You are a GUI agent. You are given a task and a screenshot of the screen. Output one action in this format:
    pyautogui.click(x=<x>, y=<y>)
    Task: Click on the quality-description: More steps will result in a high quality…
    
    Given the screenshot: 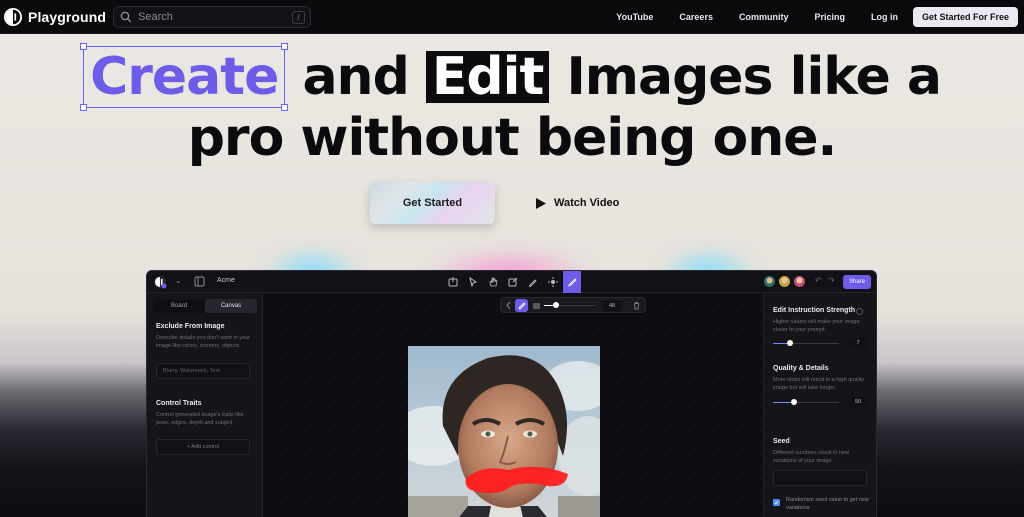 What is the action you would take?
    pyautogui.click(x=819, y=384)
    